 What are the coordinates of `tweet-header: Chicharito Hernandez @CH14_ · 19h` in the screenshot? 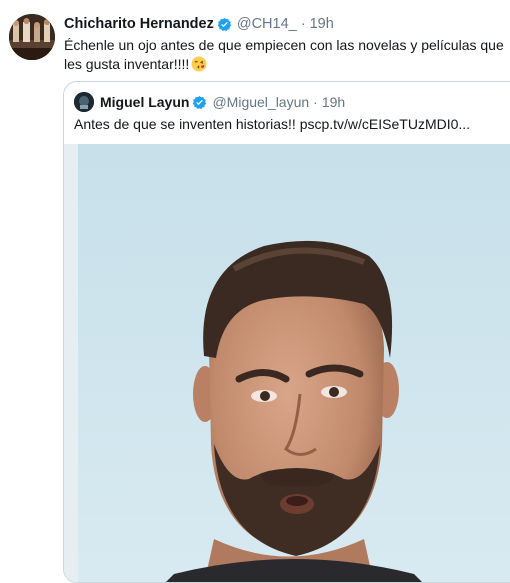 It's located at (199, 24).